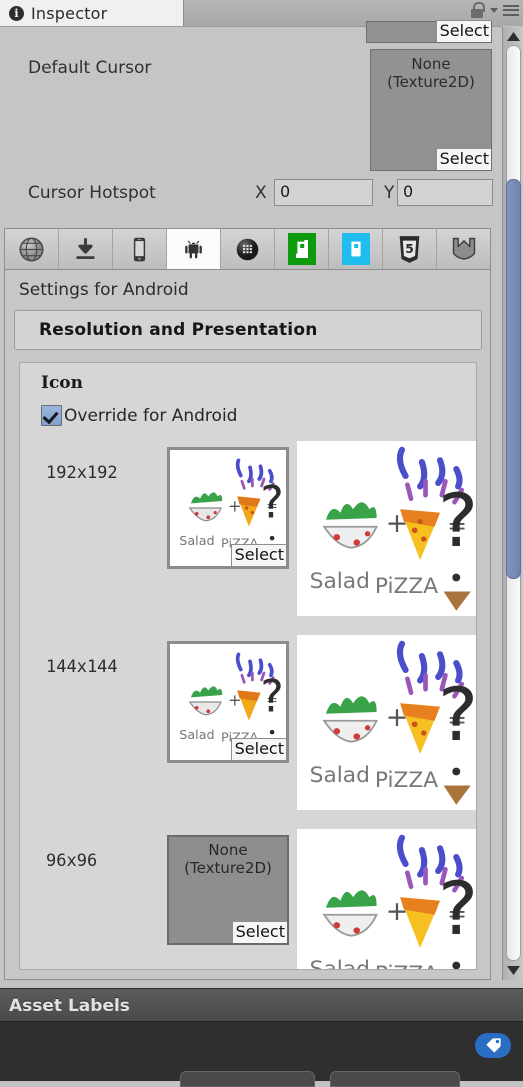  I want to click on unlocked-padlock-icon, so click(478, 10).